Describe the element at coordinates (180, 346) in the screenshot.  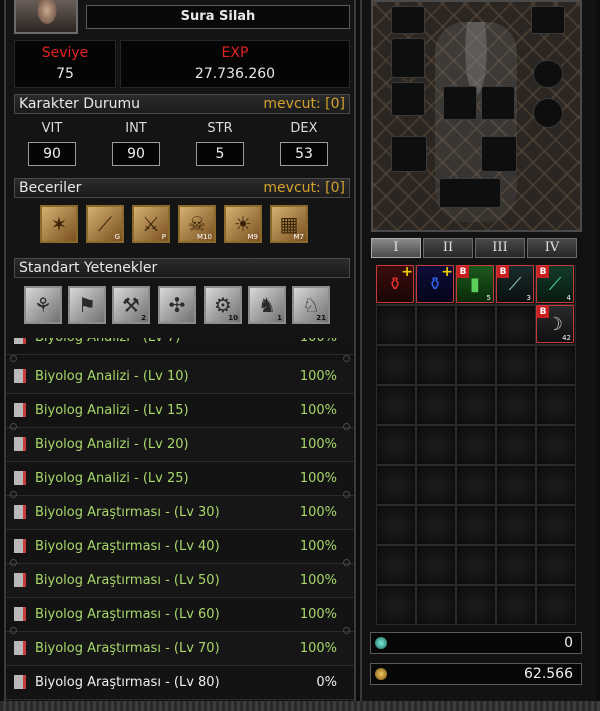
I see `list-item: Biyolog Analizi - (Lv 7) 100%` at that location.